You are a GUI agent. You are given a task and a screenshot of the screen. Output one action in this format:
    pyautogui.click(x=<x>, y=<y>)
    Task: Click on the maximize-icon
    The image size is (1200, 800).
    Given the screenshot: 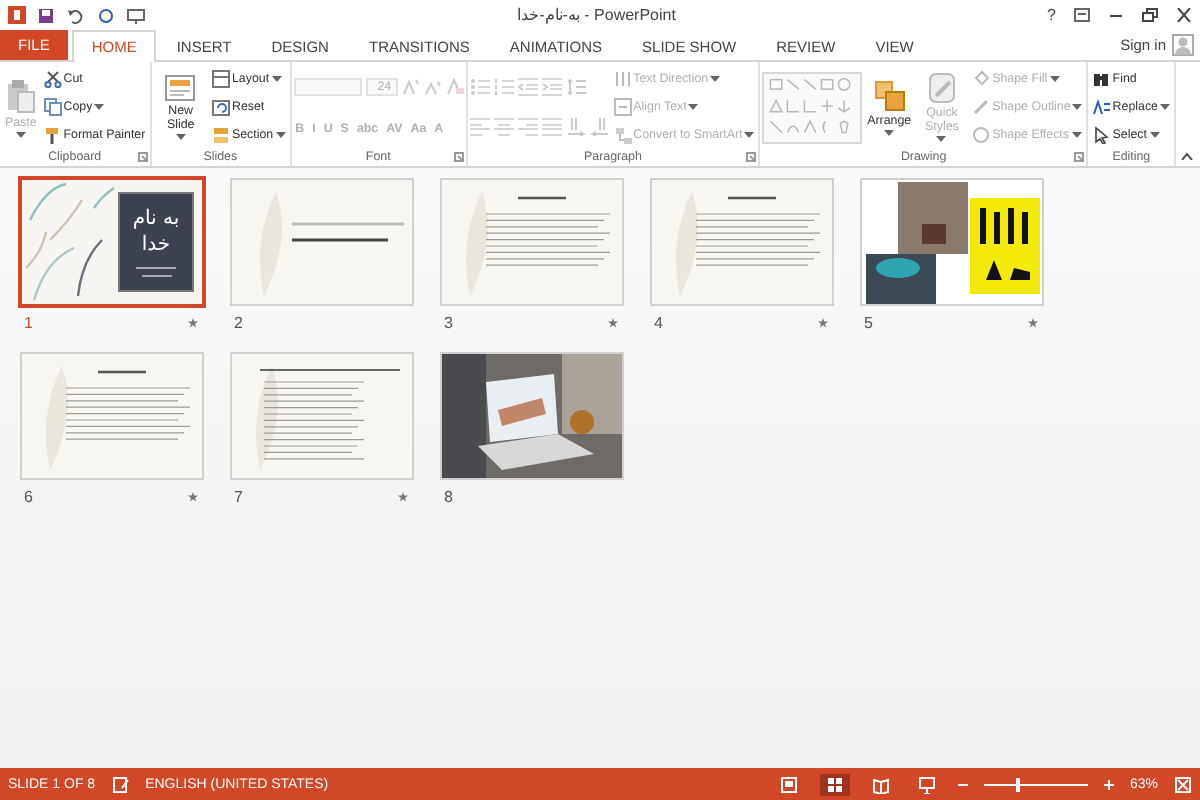 What is the action you would take?
    pyautogui.click(x=1150, y=15)
    